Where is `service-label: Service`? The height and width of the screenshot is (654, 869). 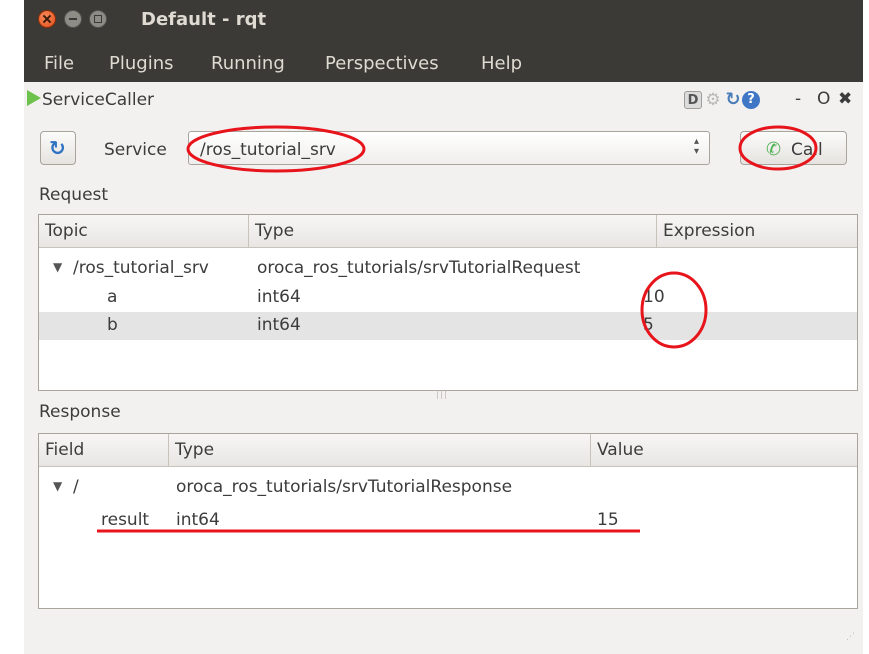
service-label: Service is located at coordinates (135, 150).